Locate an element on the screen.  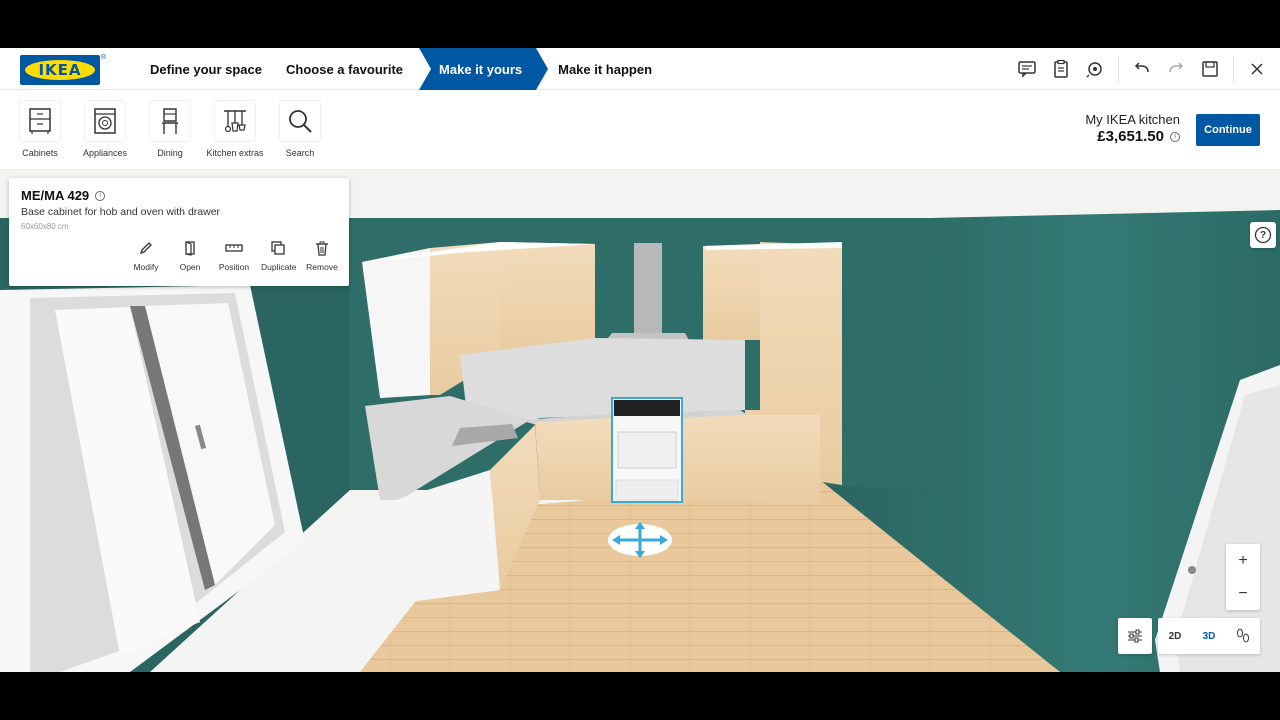
redo-icon is located at coordinates (1176, 69).